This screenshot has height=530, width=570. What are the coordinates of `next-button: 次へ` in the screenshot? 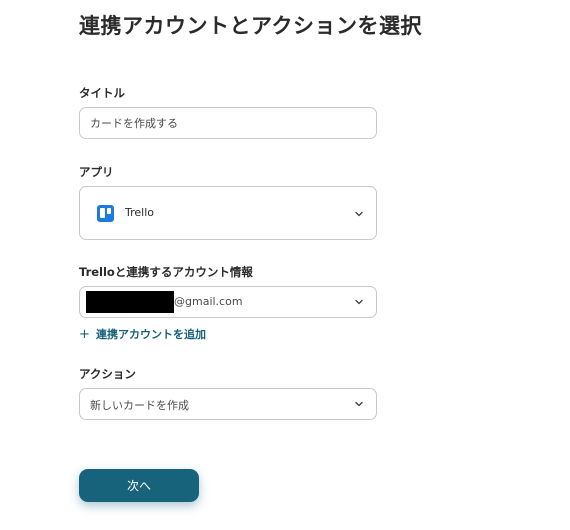 It's located at (139, 485).